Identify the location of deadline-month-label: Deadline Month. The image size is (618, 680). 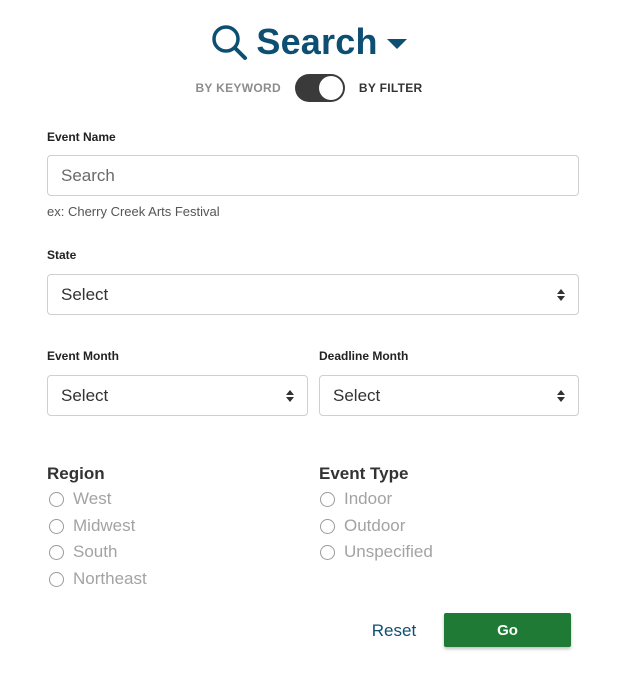
(364, 356).